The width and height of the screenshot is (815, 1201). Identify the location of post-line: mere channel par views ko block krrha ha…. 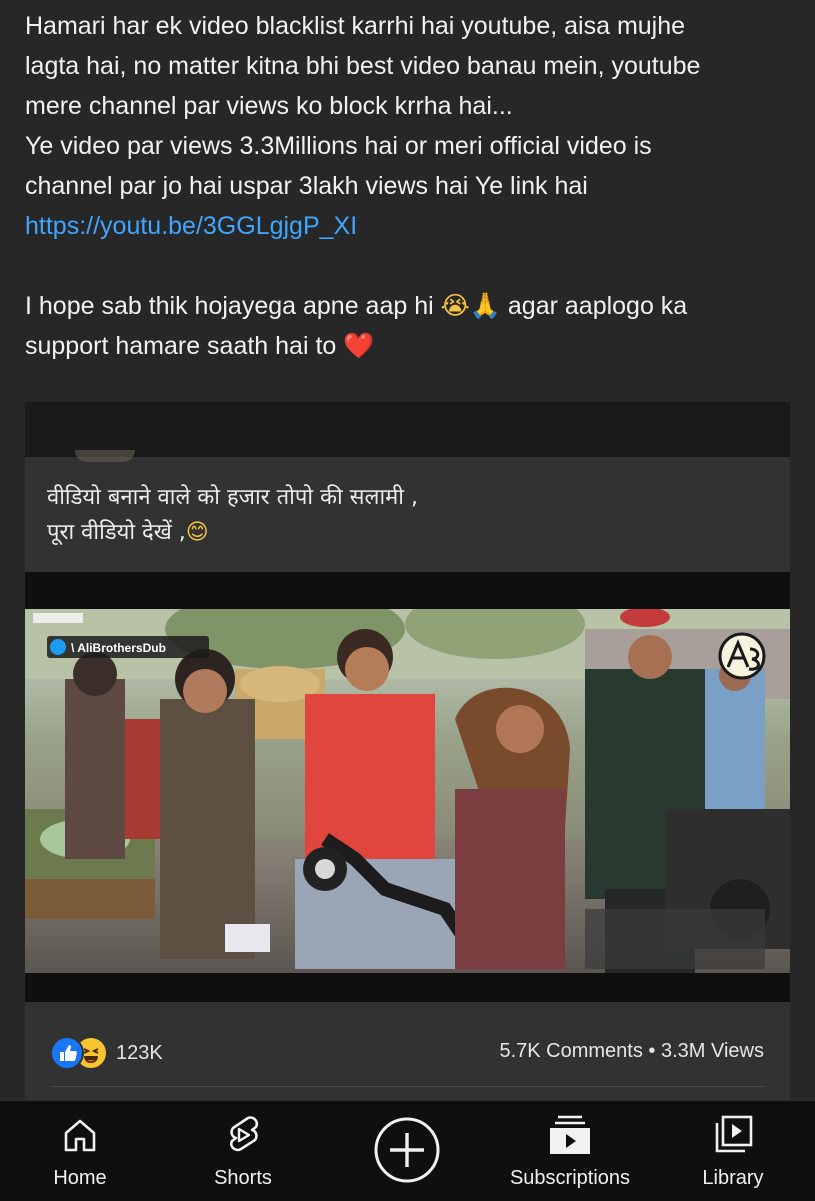
(269, 106).